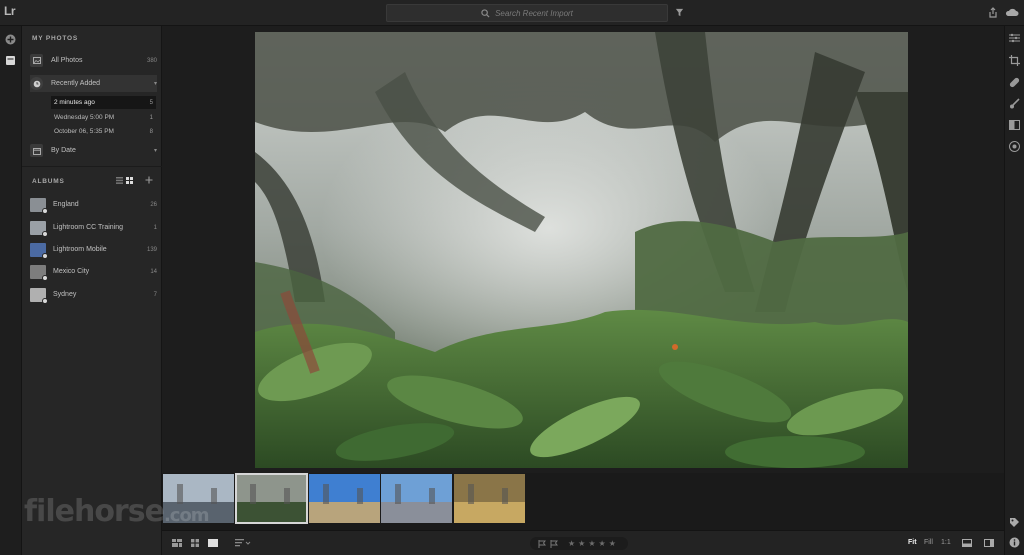  Describe the element at coordinates (1014, 522) in the screenshot. I see `tag-icon` at that location.